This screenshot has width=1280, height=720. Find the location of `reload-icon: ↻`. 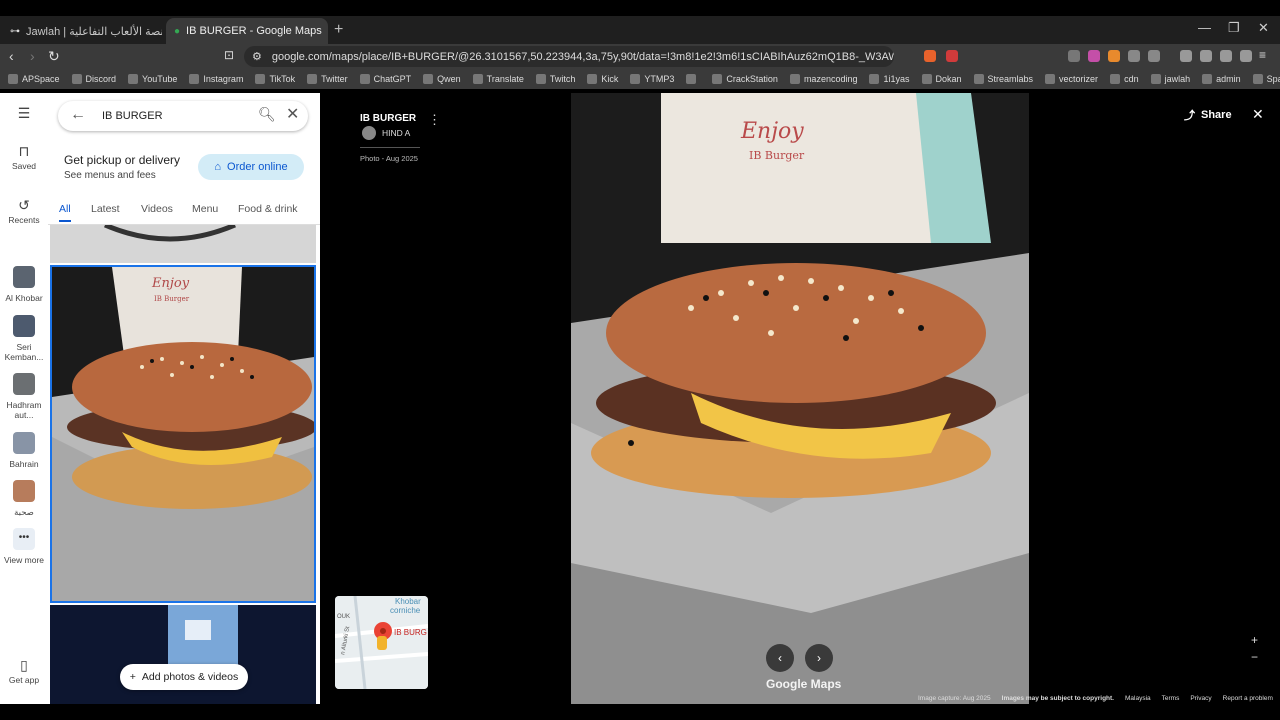

reload-icon: ↻ is located at coordinates (54, 56).